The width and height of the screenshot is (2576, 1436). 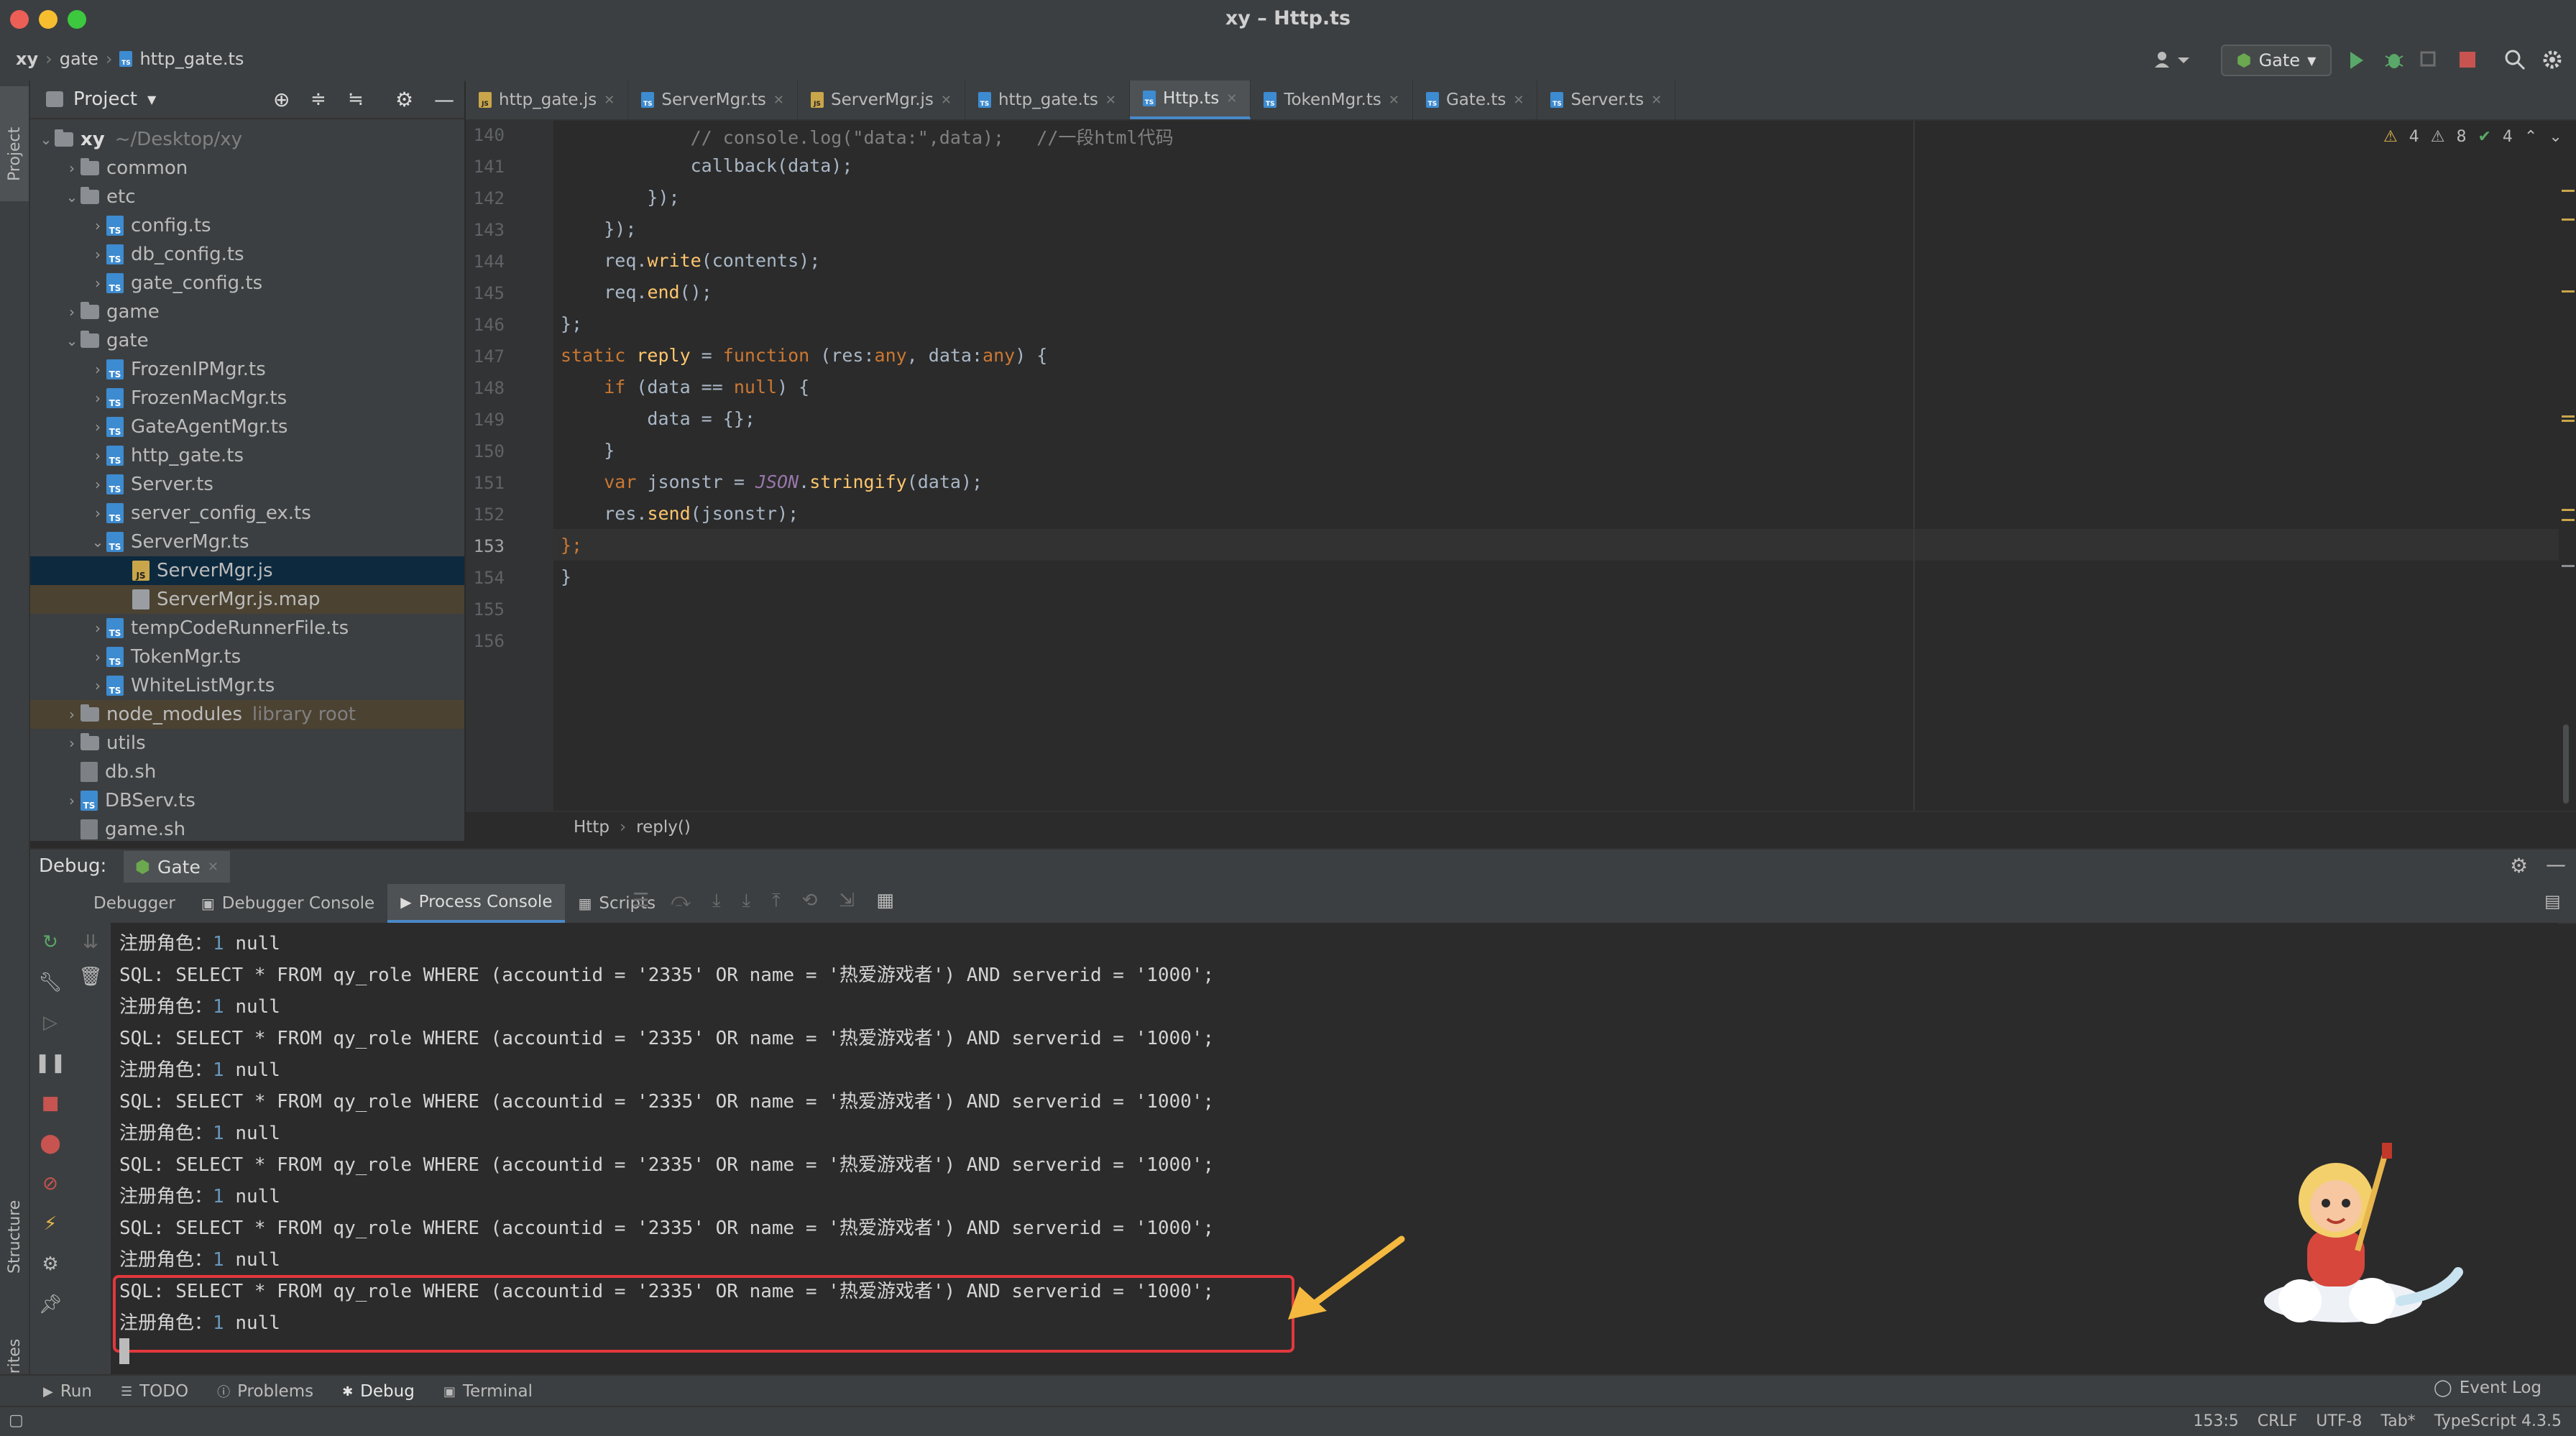 I want to click on editor-tab: JS http_gate.js ✕, so click(x=547, y=99).